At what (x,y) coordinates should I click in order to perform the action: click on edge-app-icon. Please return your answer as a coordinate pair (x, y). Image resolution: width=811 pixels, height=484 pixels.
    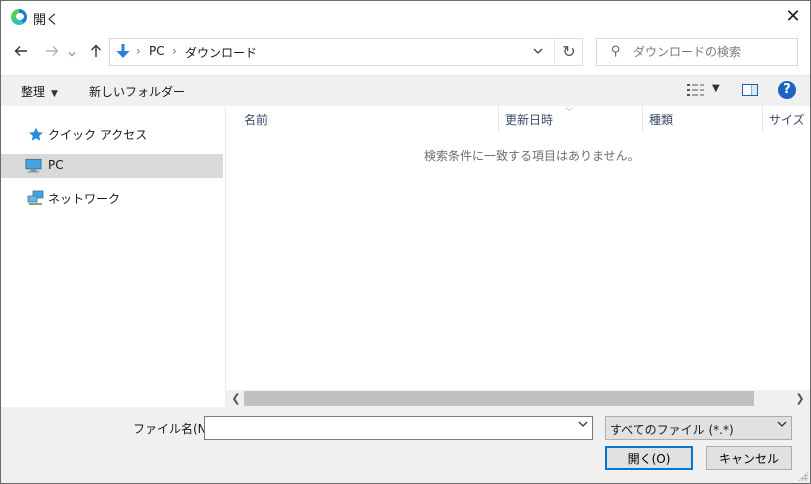
    Looking at the image, I should click on (19, 17).